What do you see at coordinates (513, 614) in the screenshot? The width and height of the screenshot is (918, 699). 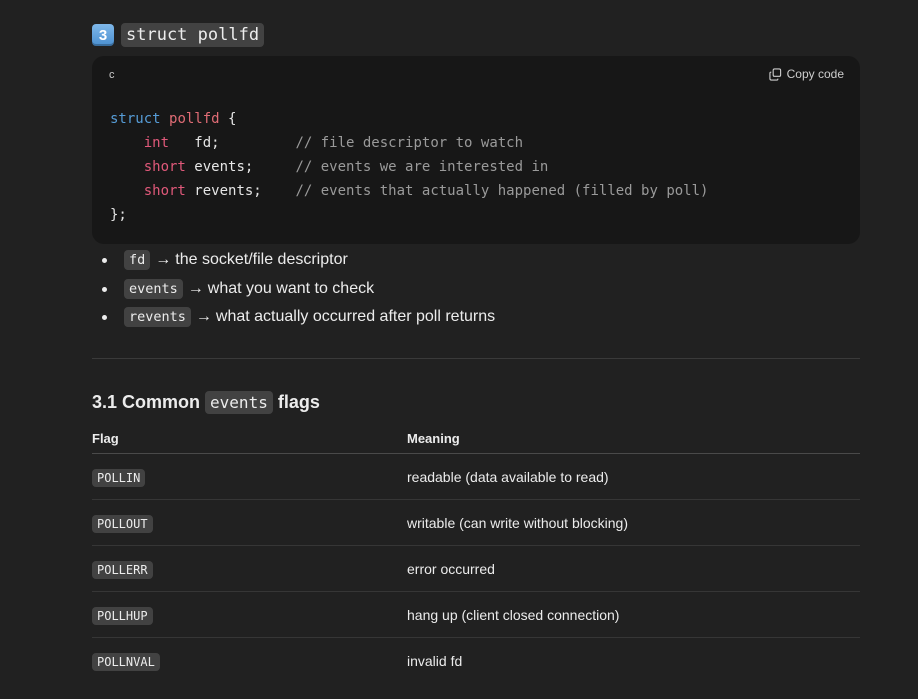 I see `flag-meaning: hang up (client closed connection)` at bounding box center [513, 614].